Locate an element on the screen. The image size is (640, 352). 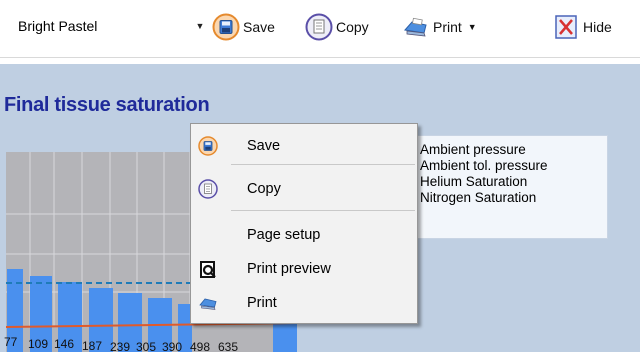
hide-x-icon is located at coordinates (566, 27).